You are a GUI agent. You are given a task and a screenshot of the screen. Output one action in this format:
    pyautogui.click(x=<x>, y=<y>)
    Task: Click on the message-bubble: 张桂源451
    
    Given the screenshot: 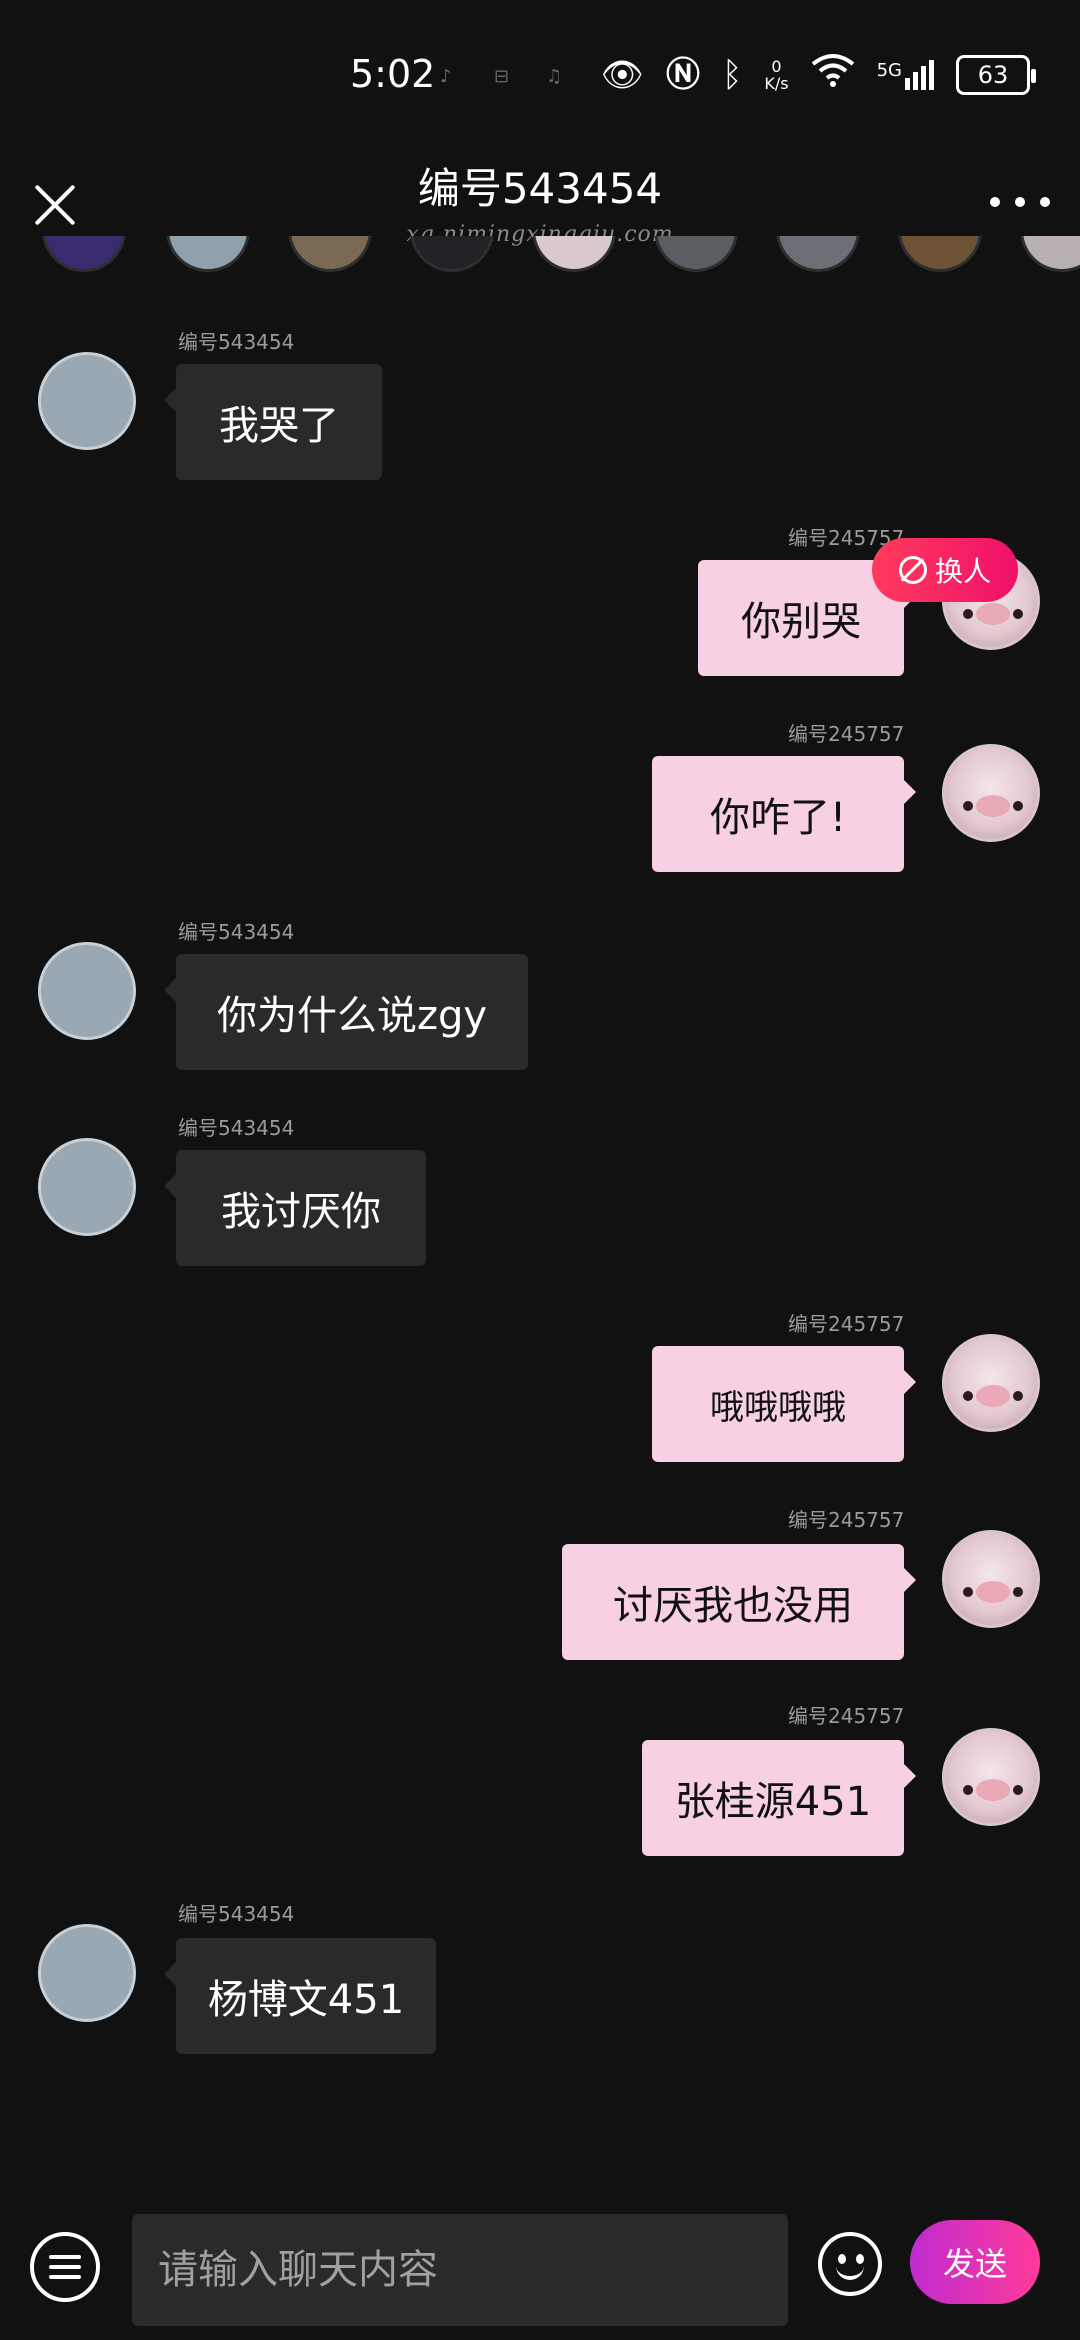 What is the action you would take?
    pyautogui.click(x=779, y=1798)
    